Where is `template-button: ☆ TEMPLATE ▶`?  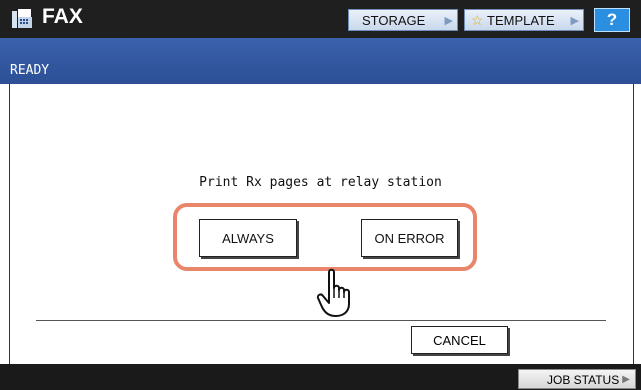
template-button: ☆ TEMPLATE ▶ is located at coordinates (524, 20).